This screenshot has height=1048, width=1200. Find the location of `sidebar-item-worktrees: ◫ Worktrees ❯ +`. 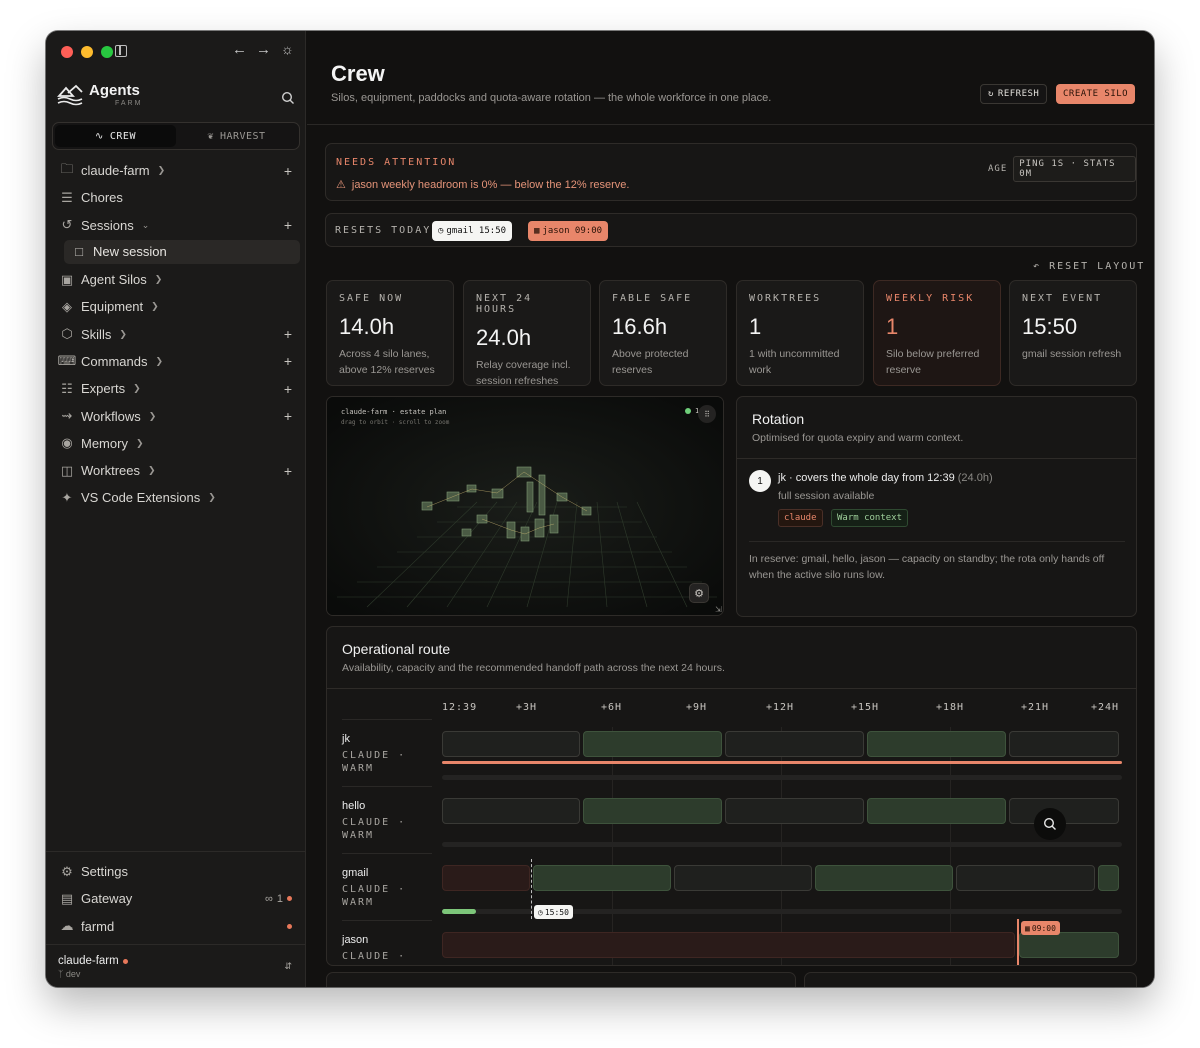

sidebar-item-worktrees: ◫ Worktrees ❯ + is located at coordinates (176, 470).